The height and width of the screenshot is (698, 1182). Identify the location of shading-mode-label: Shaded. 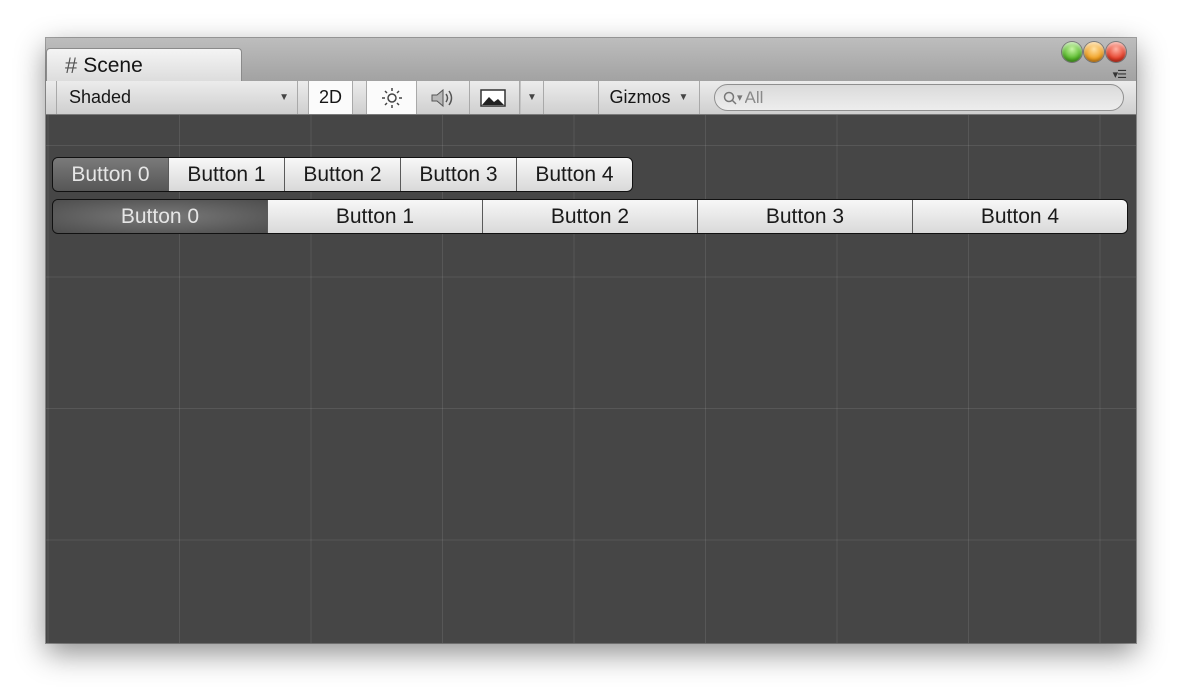
(100, 97).